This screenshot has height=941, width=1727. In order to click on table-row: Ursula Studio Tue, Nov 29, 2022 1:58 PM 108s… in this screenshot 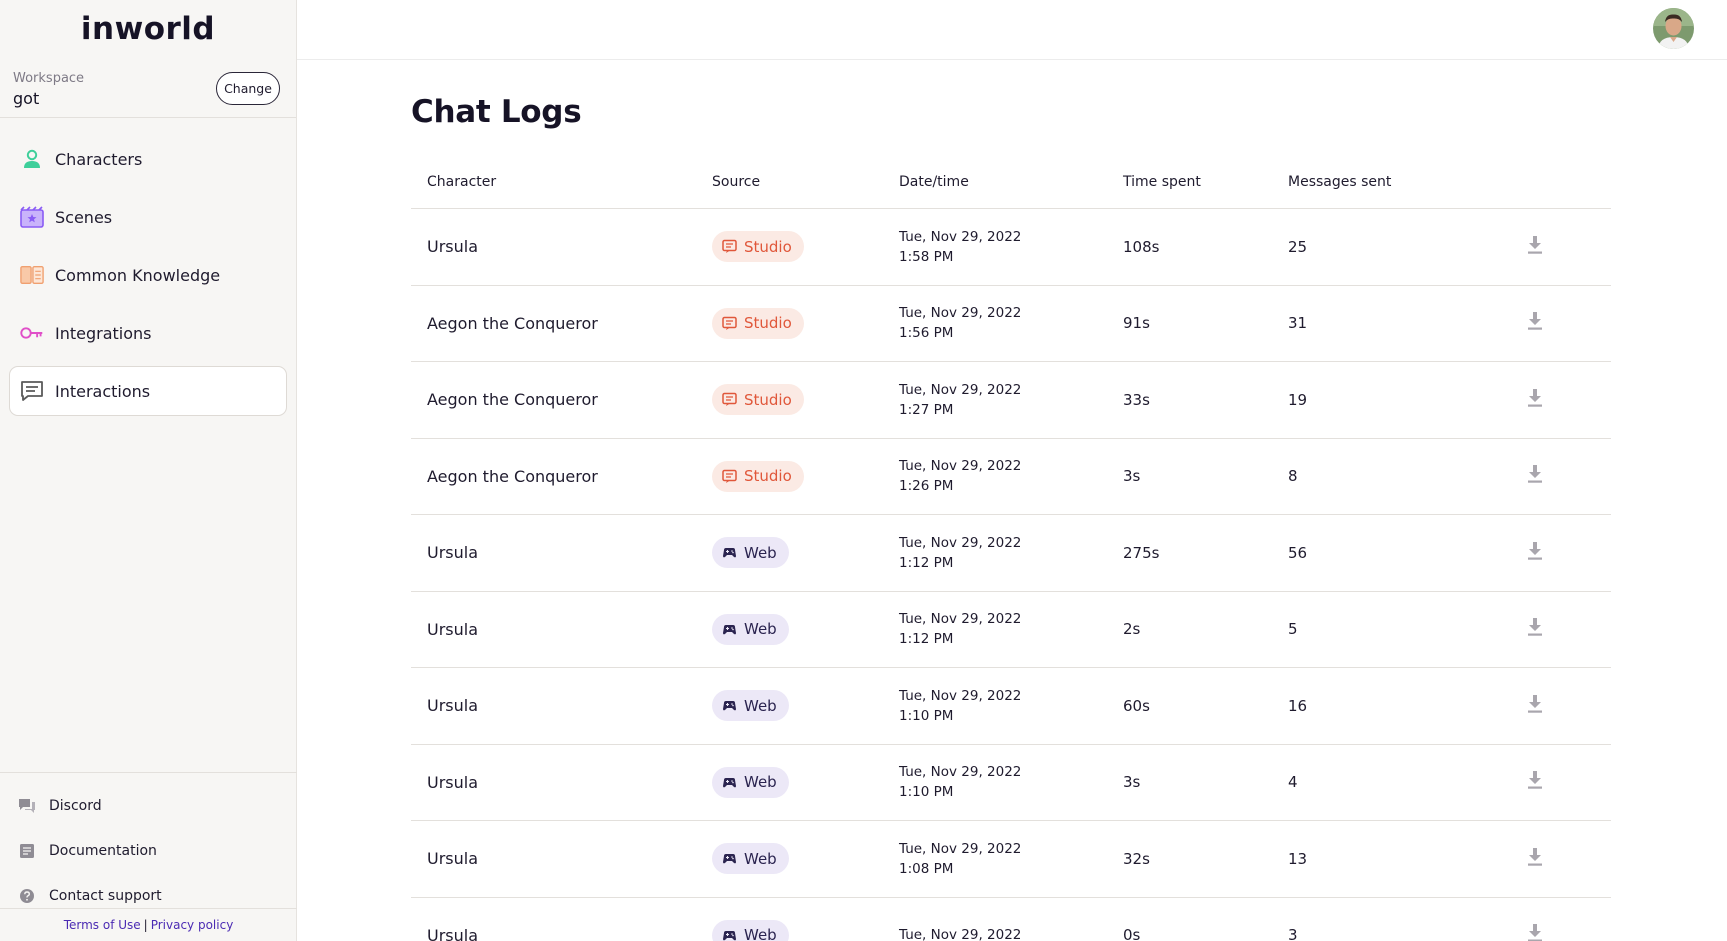, I will do `click(1011, 247)`.